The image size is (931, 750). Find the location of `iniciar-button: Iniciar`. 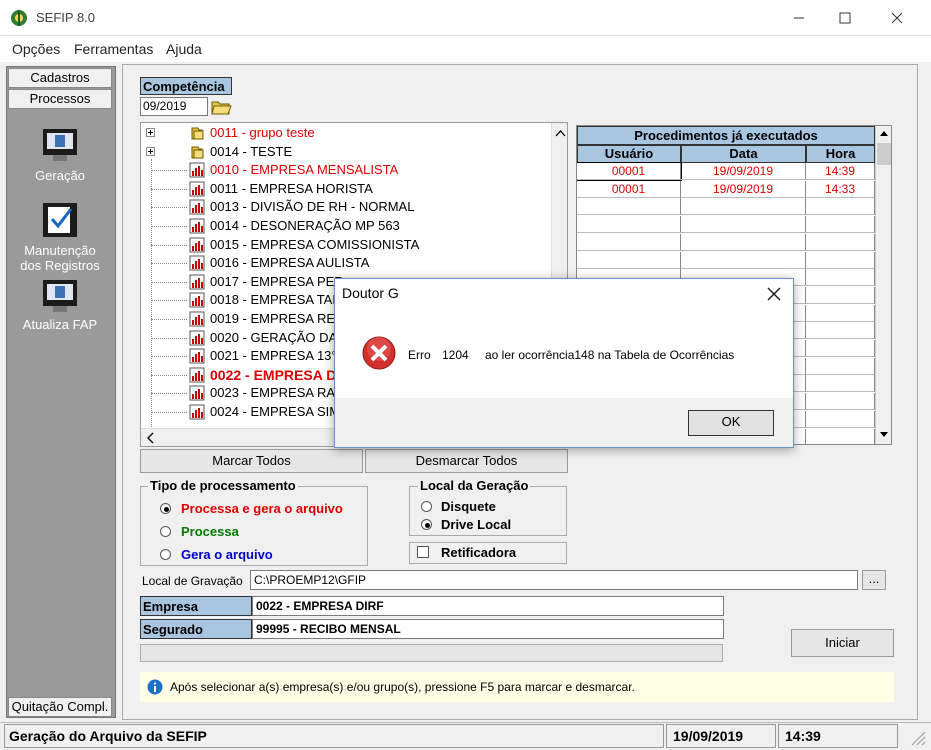

iniciar-button: Iniciar is located at coordinates (842, 643).